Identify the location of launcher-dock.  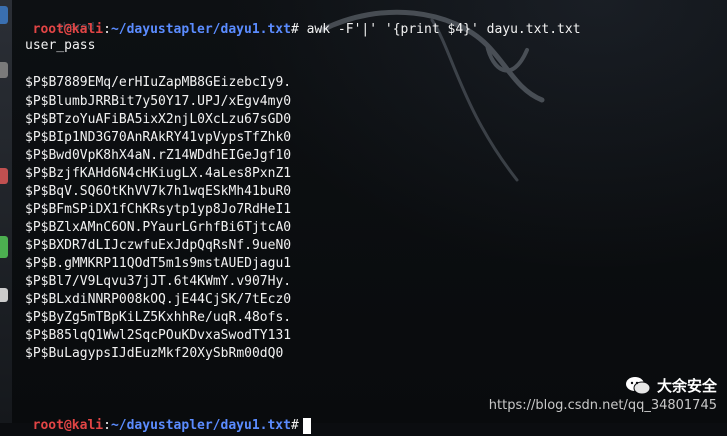
(6, 211).